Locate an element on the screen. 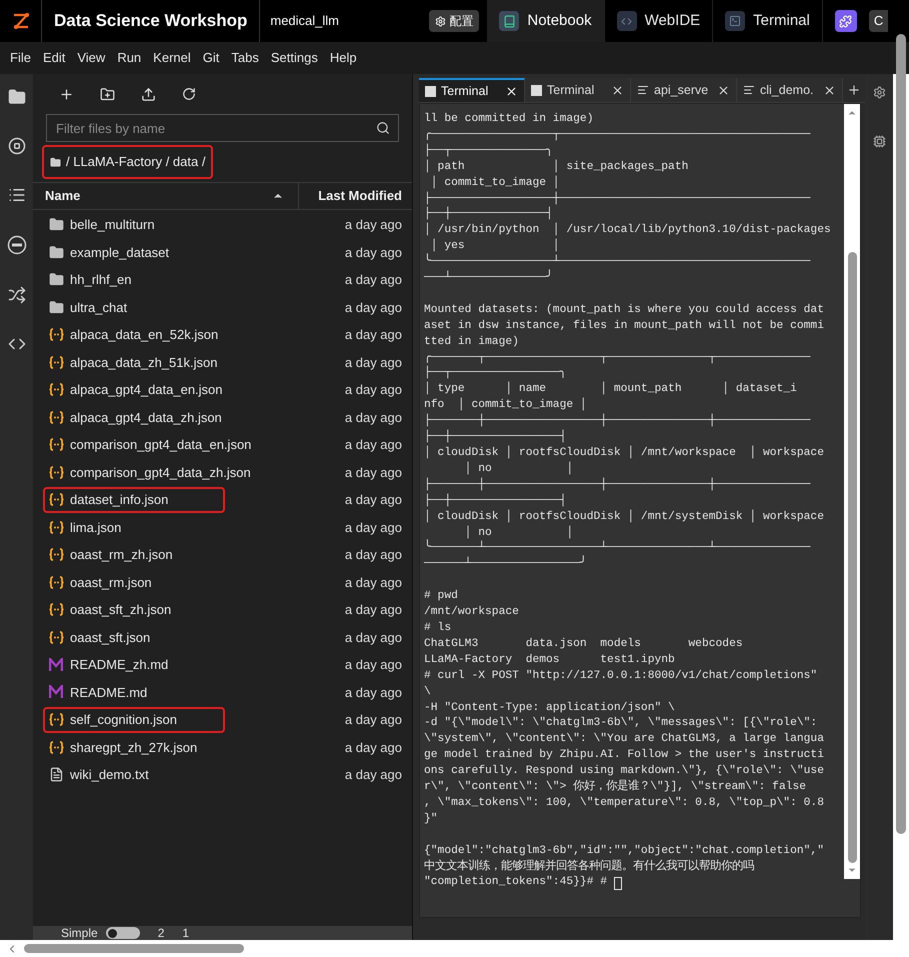  status-count: 1 is located at coordinates (186, 933).